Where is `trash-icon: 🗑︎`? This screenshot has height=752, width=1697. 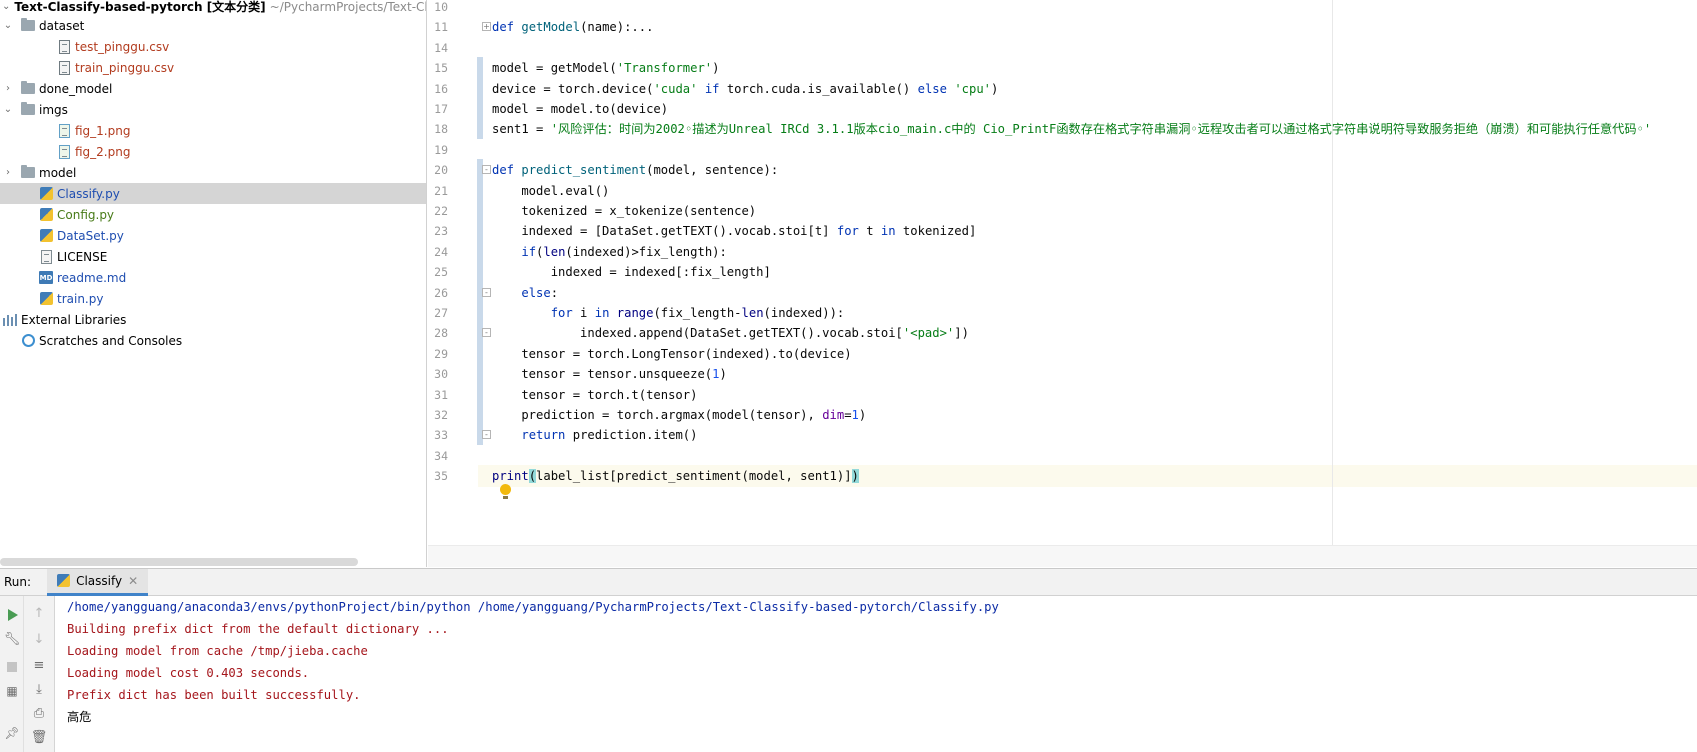
trash-icon: 🗑︎ is located at coordinates (39, 737).